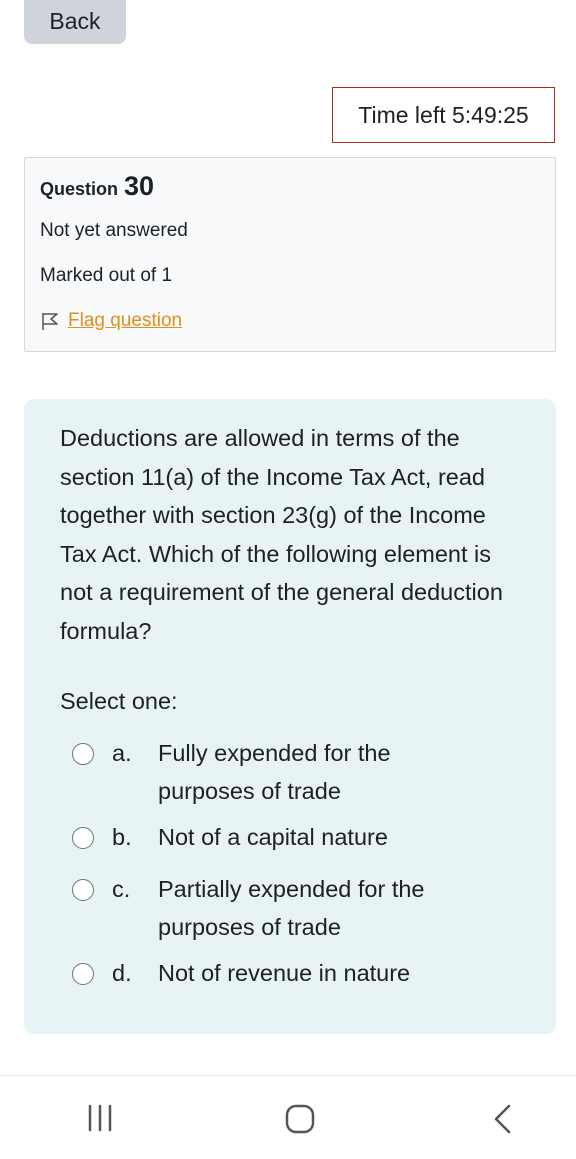  What do you see at coordinates (83, 838) in the screenshot?
I see `radio-button-b` at bounding box center [83, 838].